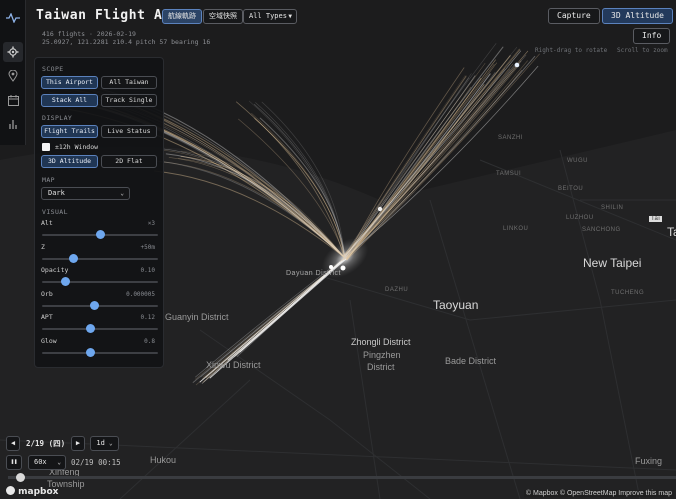 The image size is (676, 499). I want to click on rotate-hint: Right-drag to rotate, so click(571, 50).